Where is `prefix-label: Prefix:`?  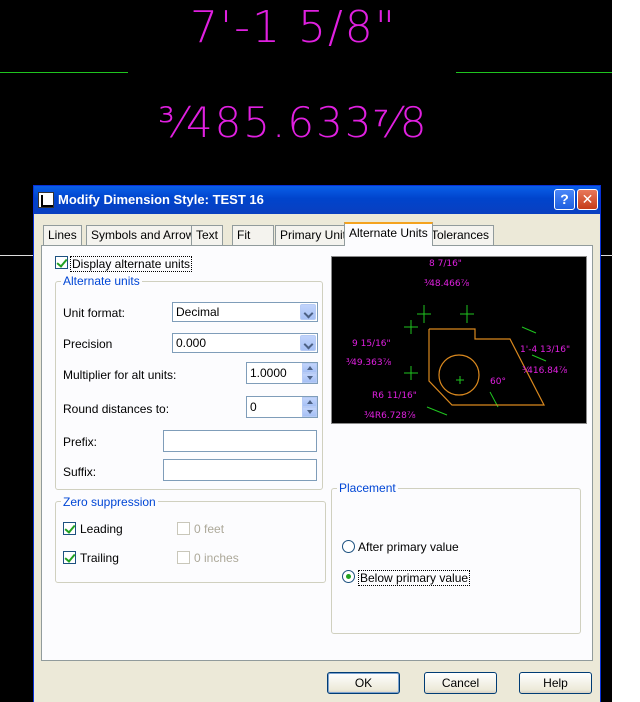 prefix-label: Prefix: is located at coordinates (80, 442).